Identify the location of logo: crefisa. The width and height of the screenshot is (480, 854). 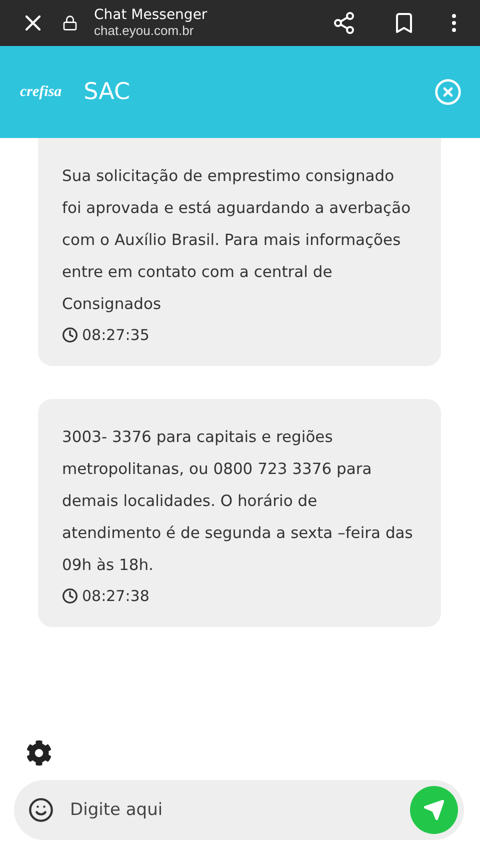
(41, 92).